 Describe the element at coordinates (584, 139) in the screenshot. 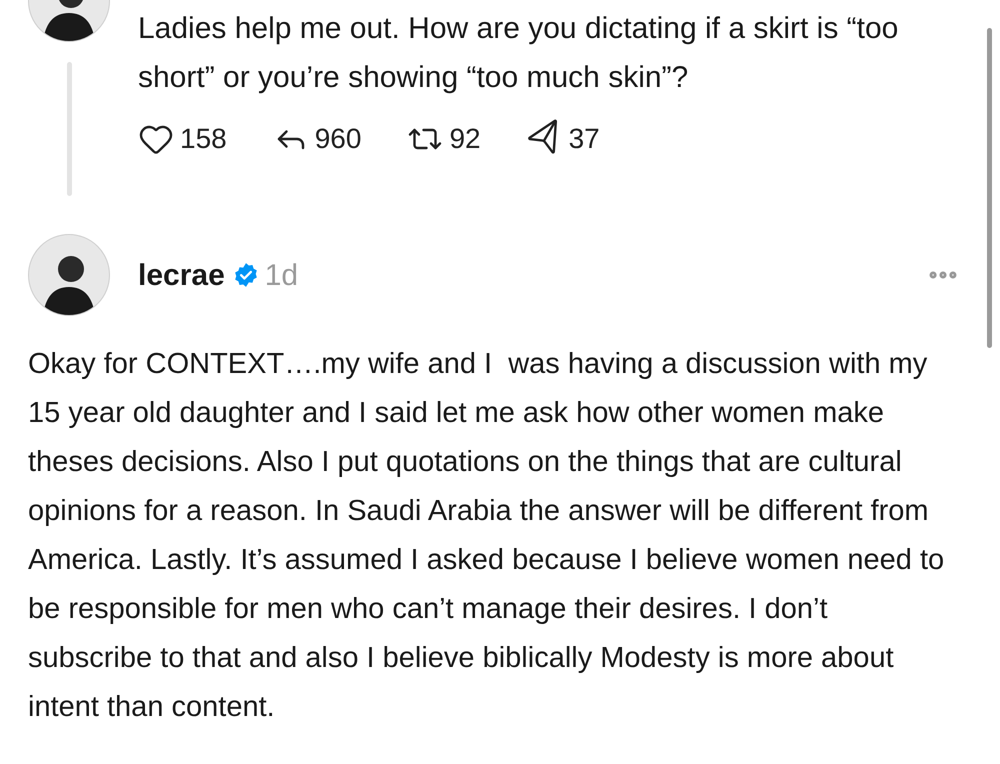

I see `action-count: 37` at that location.